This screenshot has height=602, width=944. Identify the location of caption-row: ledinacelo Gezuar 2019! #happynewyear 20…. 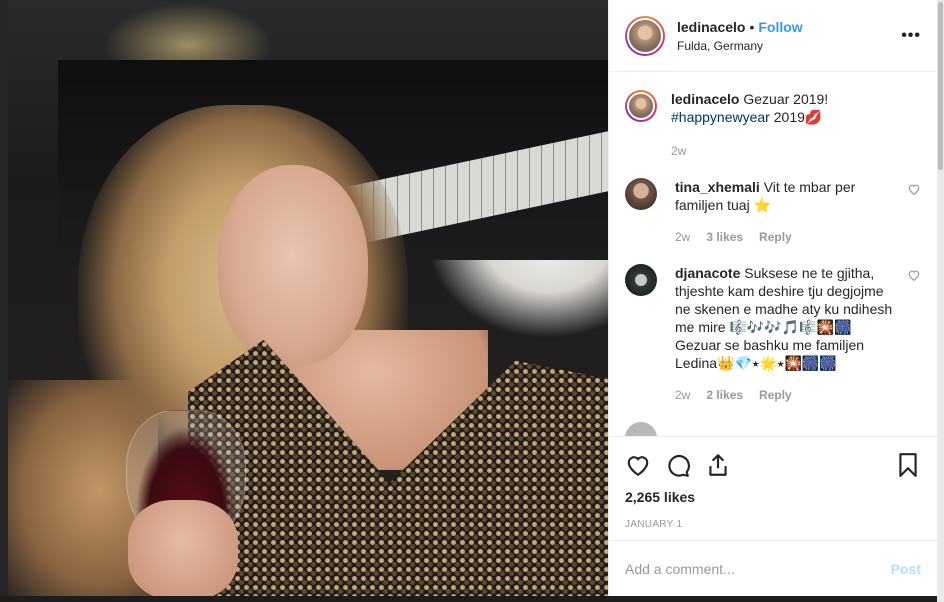
(773, 125).